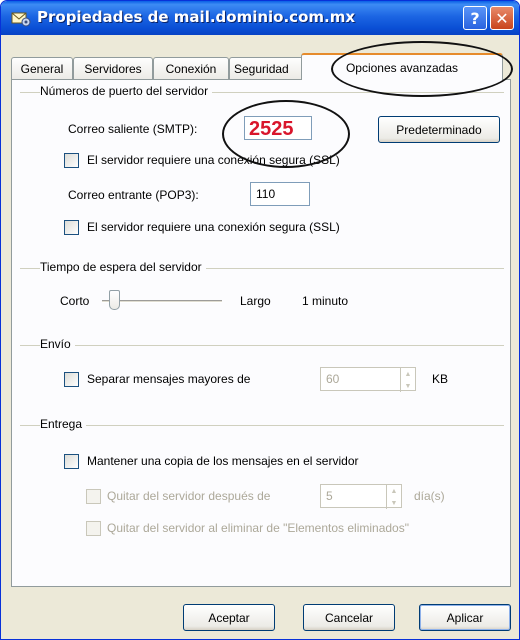 This screenshot has height=640, width=520. I want to click on help-button: ?, so click(475, 18).